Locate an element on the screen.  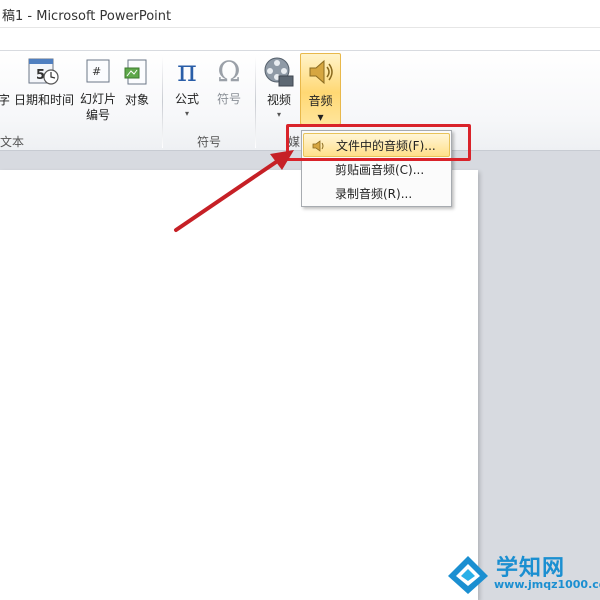
ribbon-button-date-time: 5 日期和时间 is located at coordinates (44, 82).